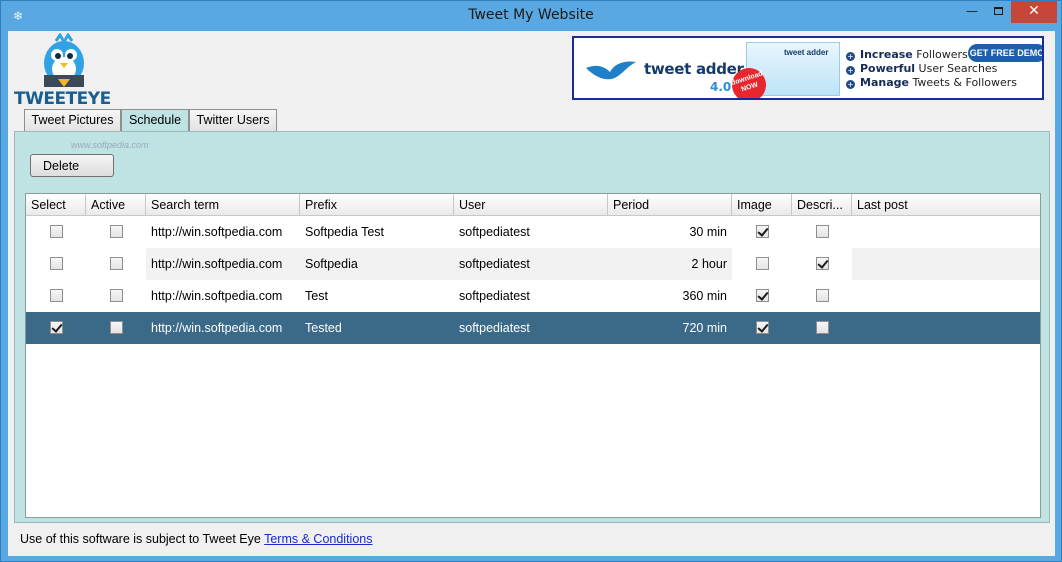 The image size is (1062, 562). What do you see at coordinates (704, 328) in the screenshot?
I see `period-cell: 720 min` at bounding box center [704, 328].